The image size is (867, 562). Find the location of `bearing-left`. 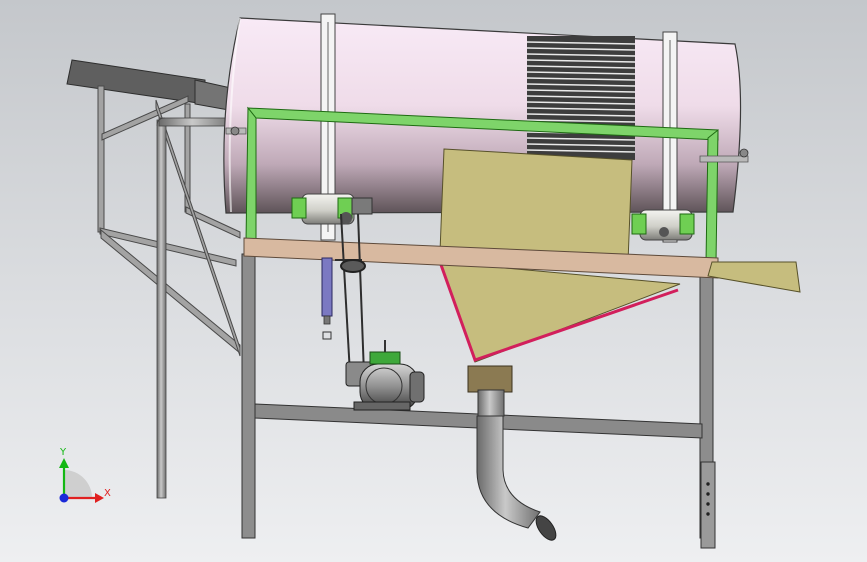

bearing-left is located at coordinates (332, 209).